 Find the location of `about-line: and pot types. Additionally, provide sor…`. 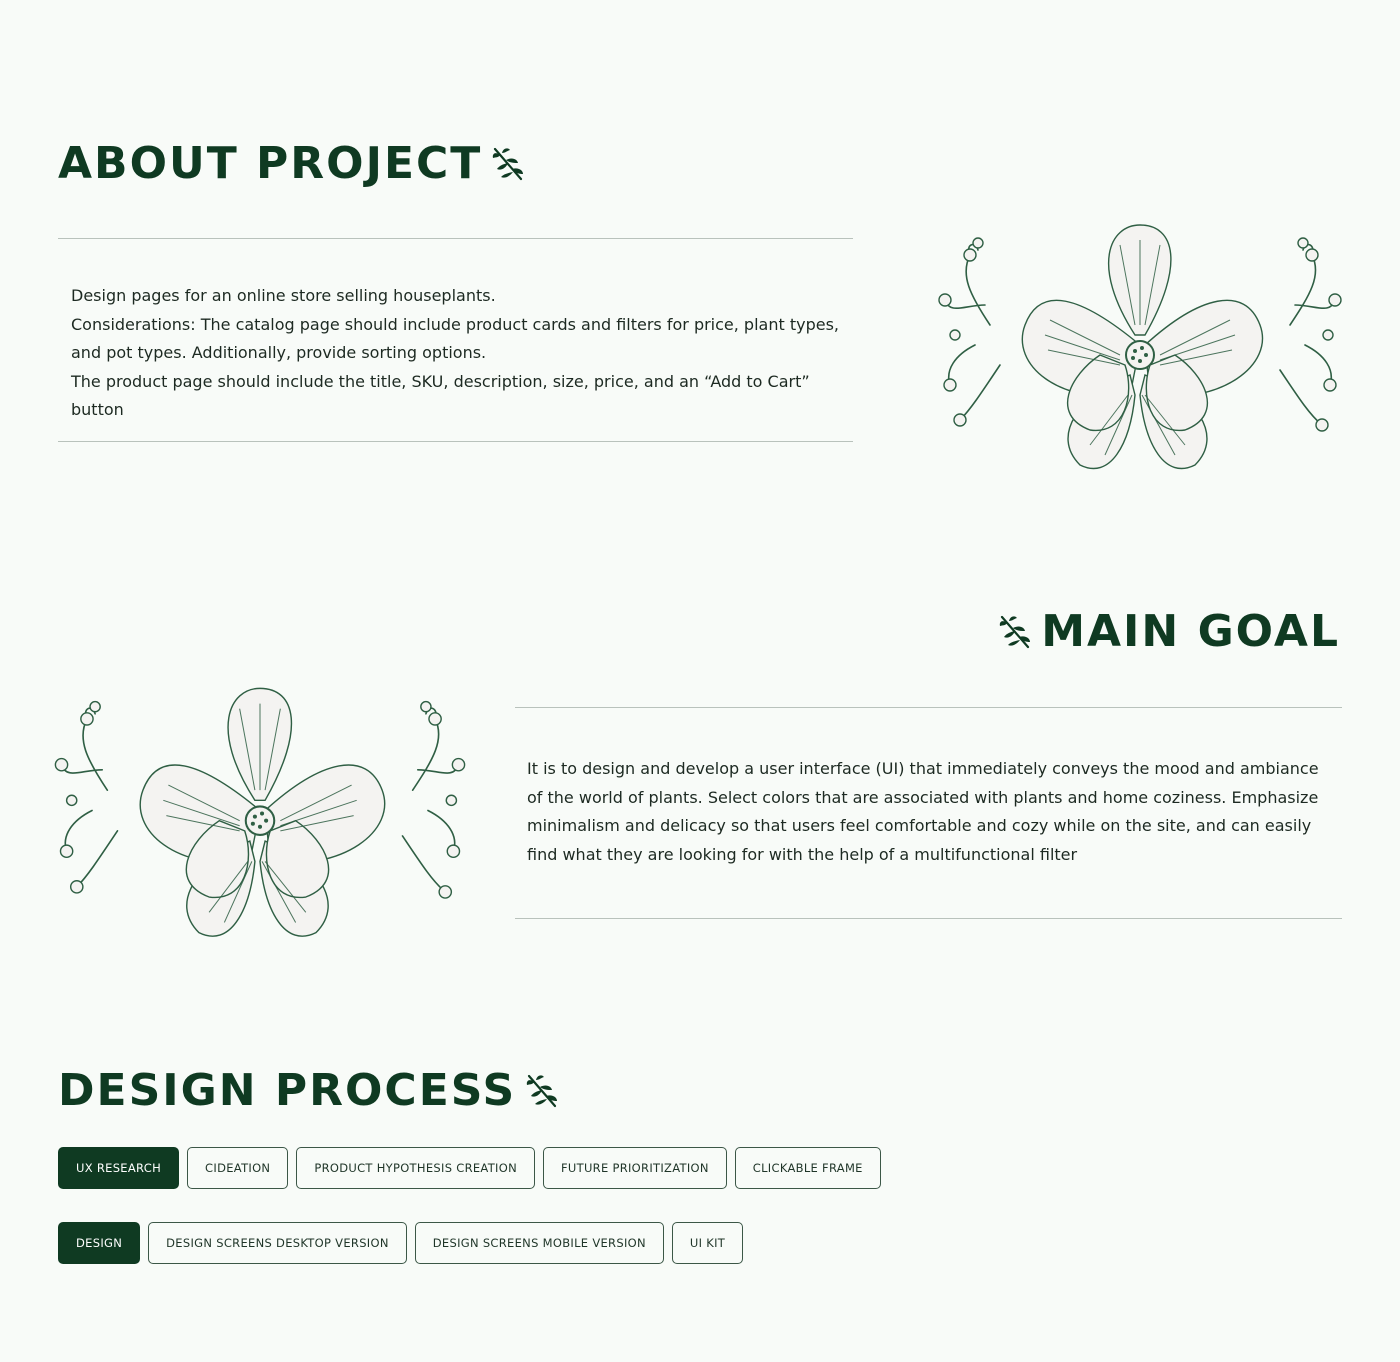

about-line: and pot types. Additionally, provide sor… is located at coordinates (279, 352).